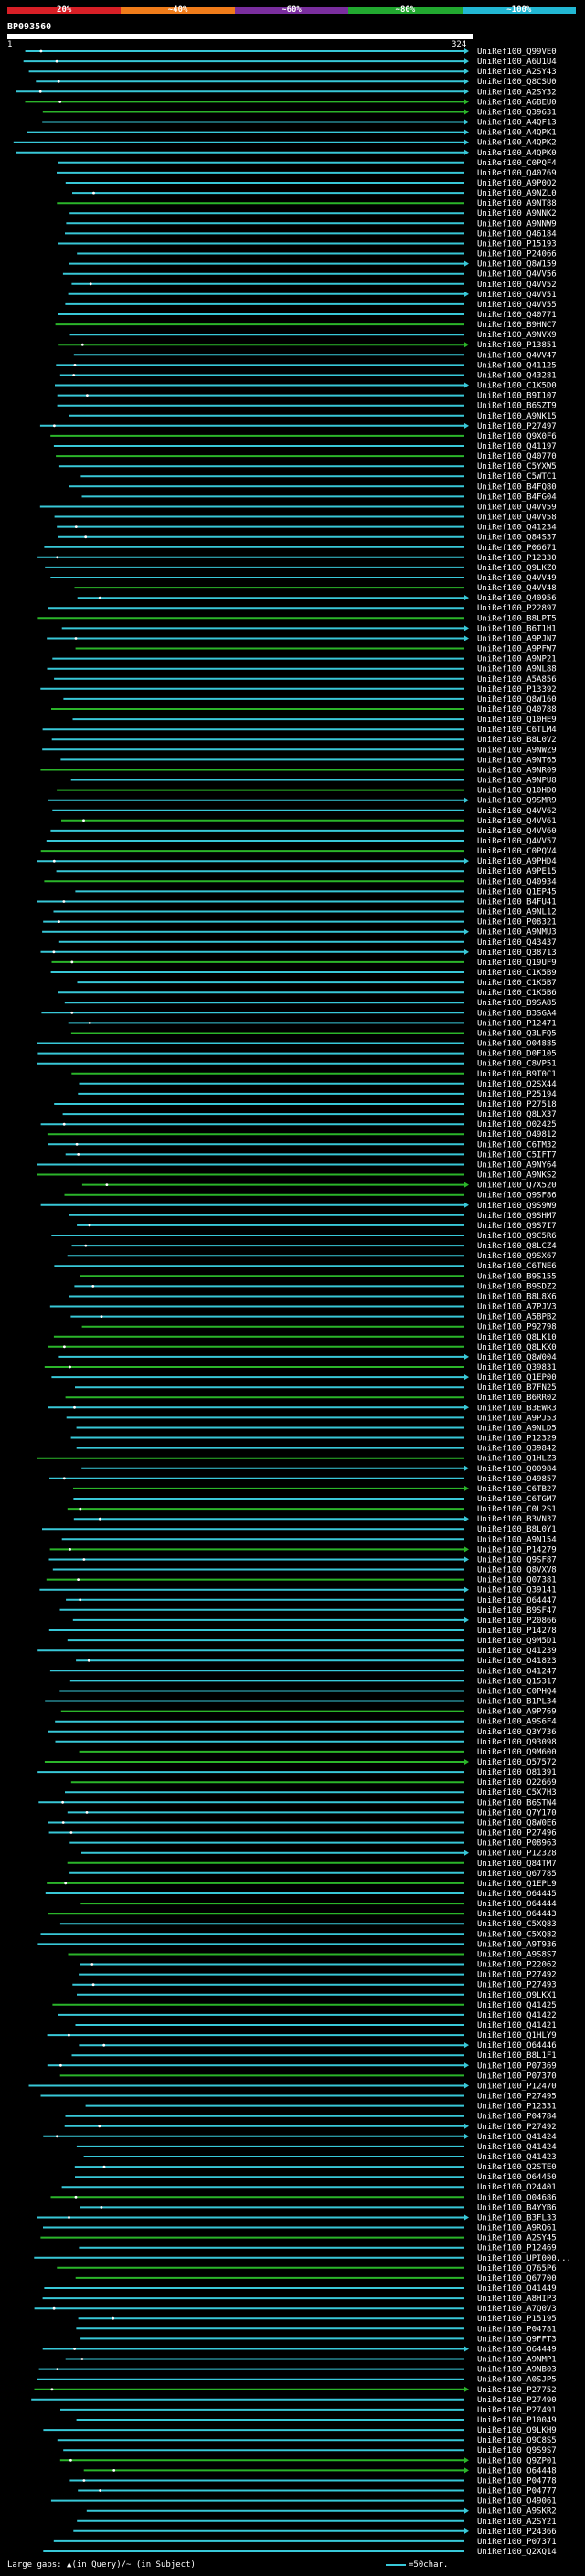 The width and height of the screenshot is (585, 2576). What do you see at coordinates (517, 467) in the screenshot?
I see `hit-label: UniRef100_C5YXW5` at bounding box center [517, 467].